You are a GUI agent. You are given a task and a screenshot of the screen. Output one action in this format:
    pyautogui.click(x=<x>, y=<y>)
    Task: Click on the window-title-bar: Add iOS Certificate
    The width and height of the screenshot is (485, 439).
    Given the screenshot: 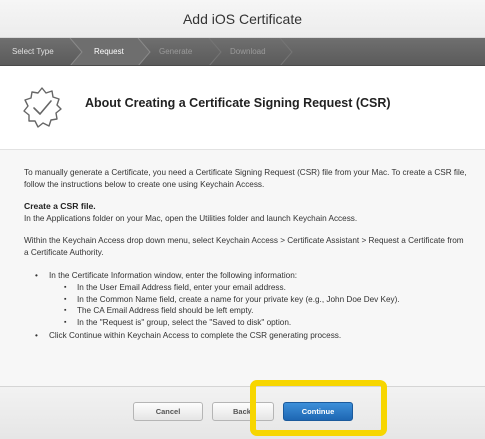 What is the action you would take?
    pyautogui.click(x=242, y=19)
    